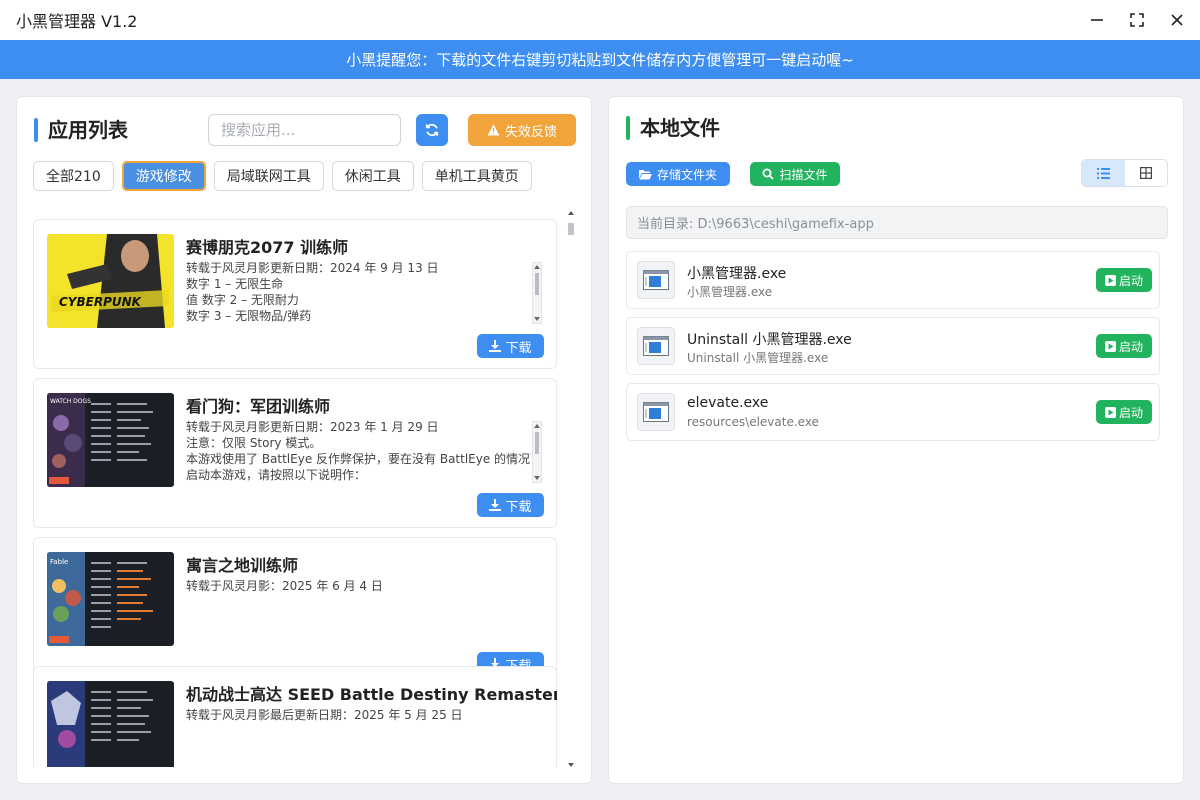 Image resolution: width=1200 pixels, height=800 pixels. I want to click on app-thumbnail: WATCH DOGS, so click(110, 440).